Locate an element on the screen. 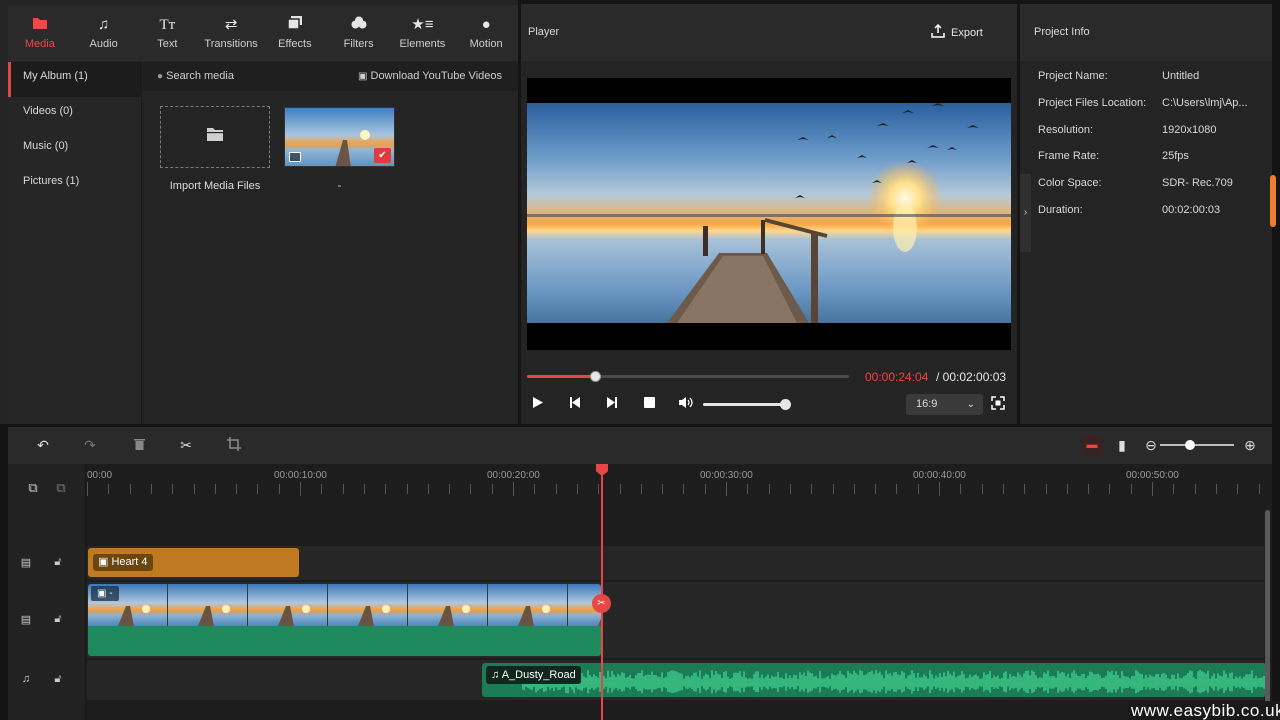 The width and height of the screenshot is (1280, 720). timeline-zoom-slider is located at coordinates (1197, 445).